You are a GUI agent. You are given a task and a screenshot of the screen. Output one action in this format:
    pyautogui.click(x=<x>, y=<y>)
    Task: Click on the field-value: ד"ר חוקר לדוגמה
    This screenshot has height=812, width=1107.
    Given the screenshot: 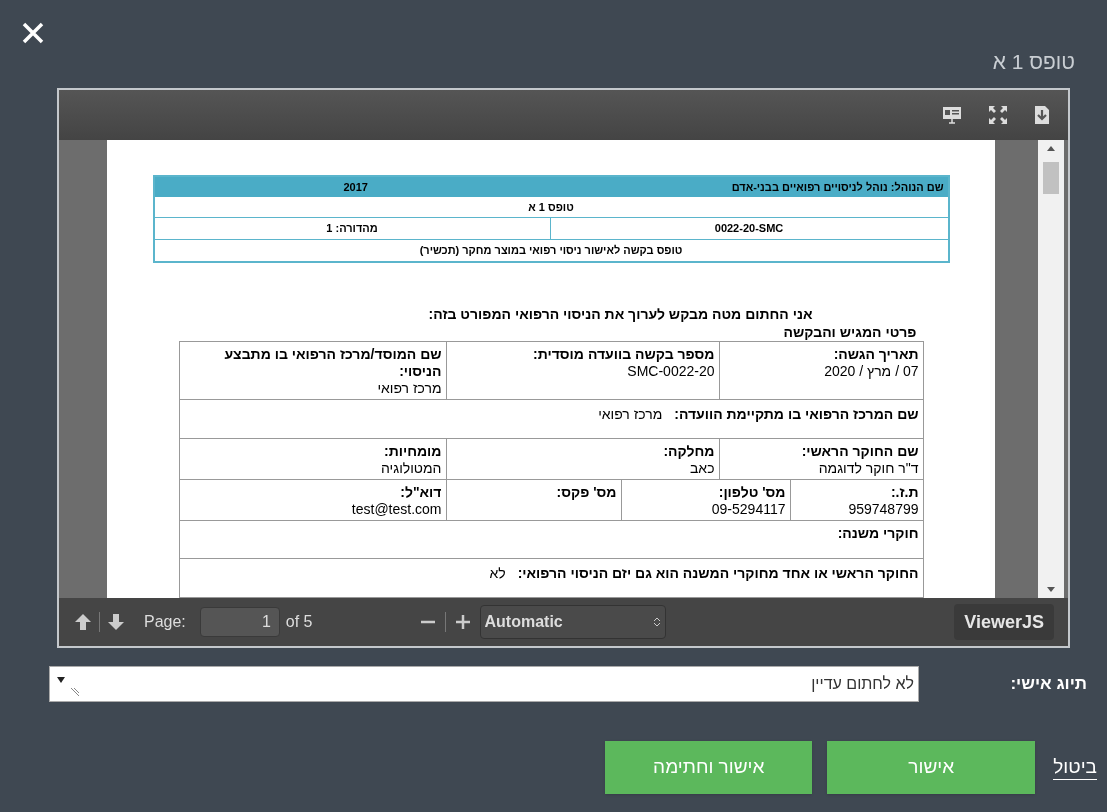 What is the action you would take?
    pyautogui.click(x=868, y=468)
    